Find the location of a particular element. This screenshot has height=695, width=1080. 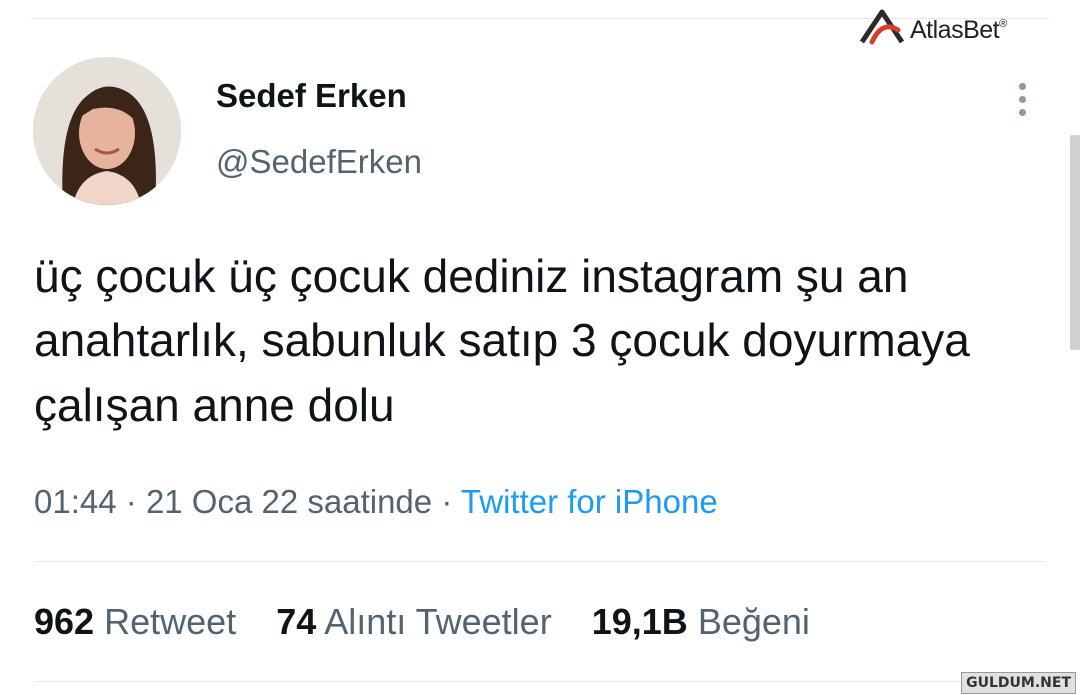

retweet-label: Retweet is located at coordinates (170, 621).